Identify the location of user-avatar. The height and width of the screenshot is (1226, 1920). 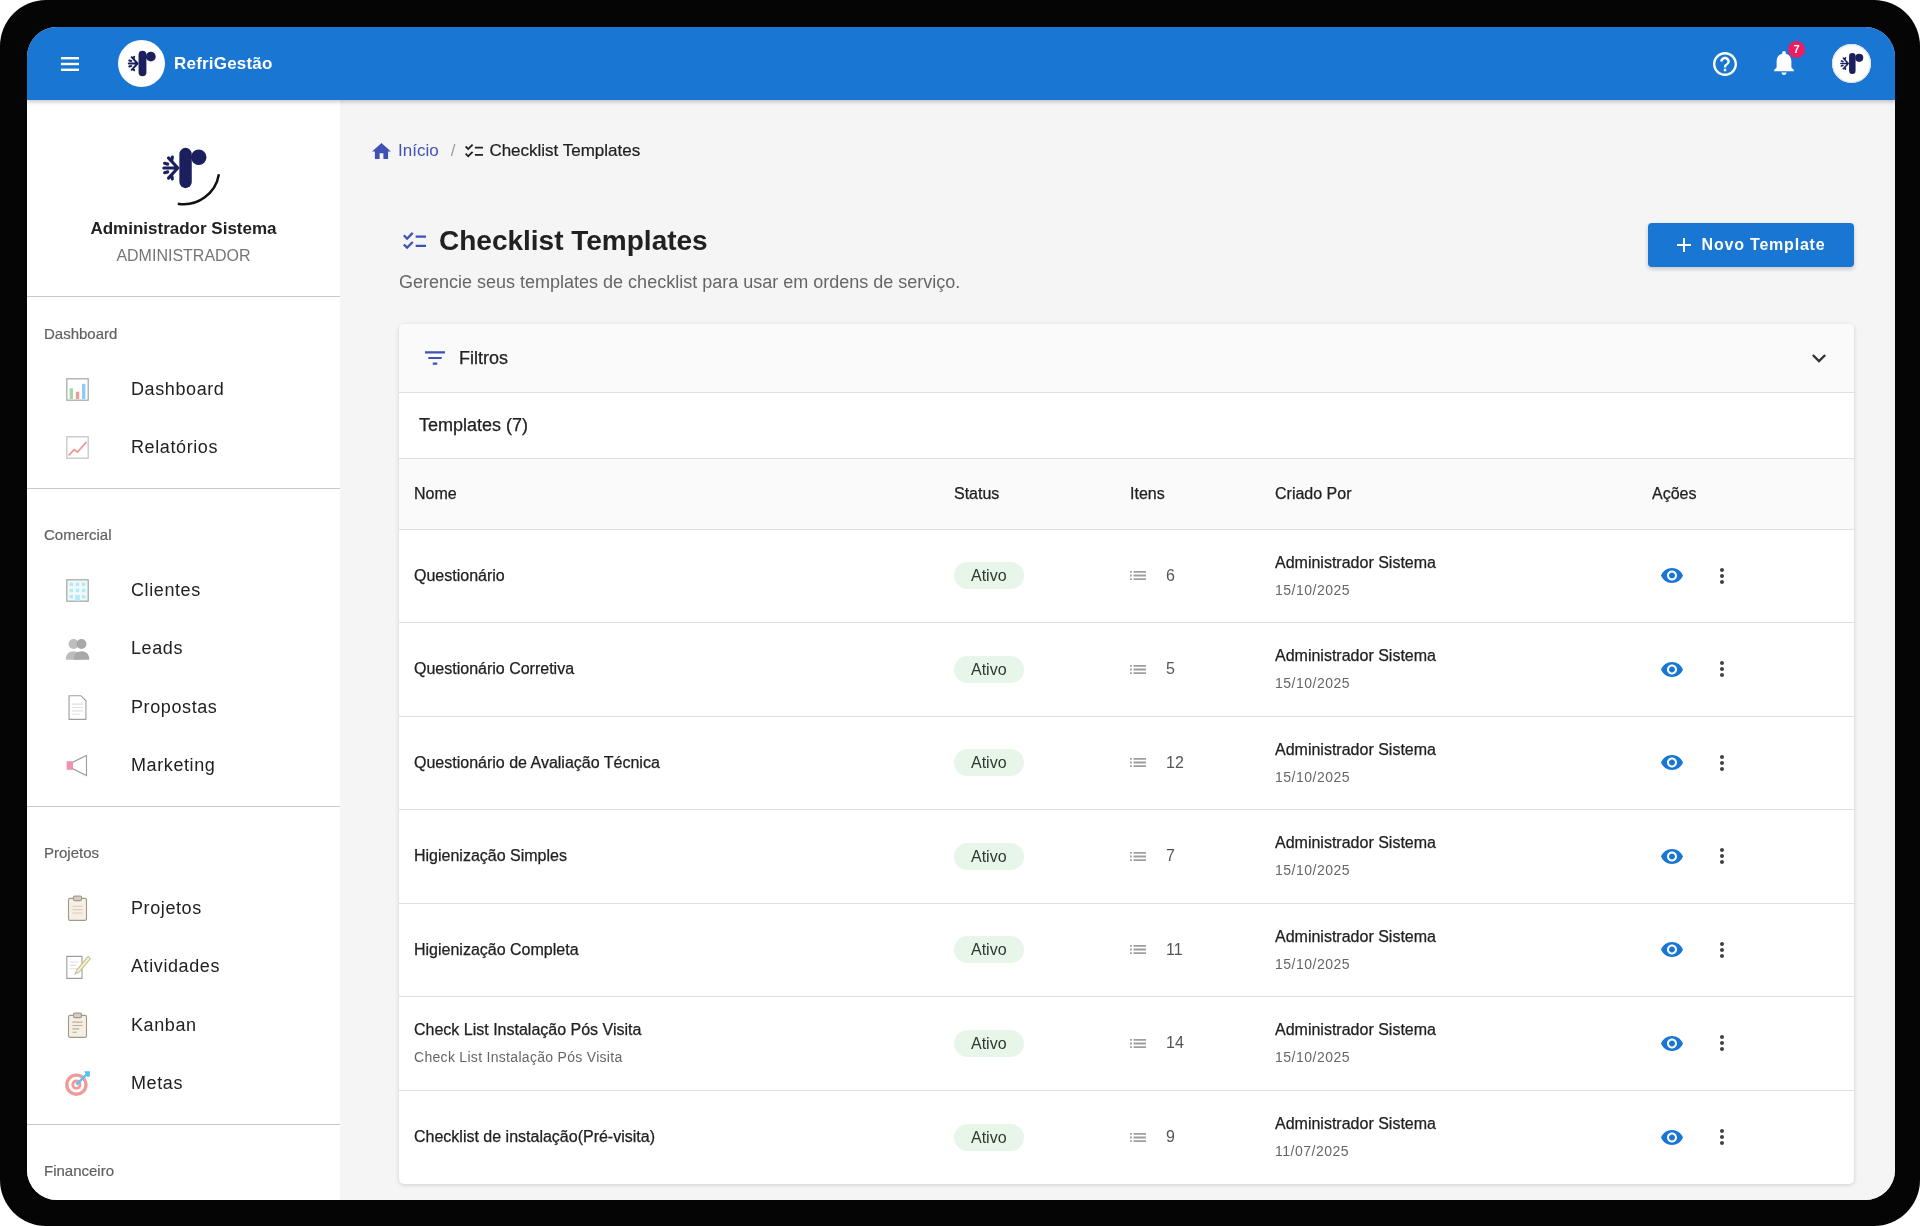
(1851, 63).